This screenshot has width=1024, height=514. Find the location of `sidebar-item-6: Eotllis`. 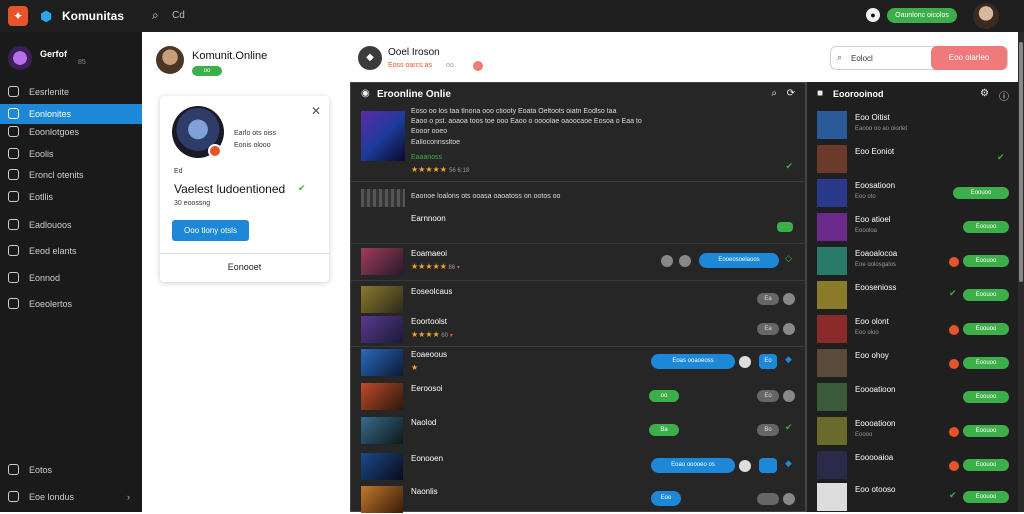

sidebar-item-6: Eotllis is located at coordinates (71, 197).